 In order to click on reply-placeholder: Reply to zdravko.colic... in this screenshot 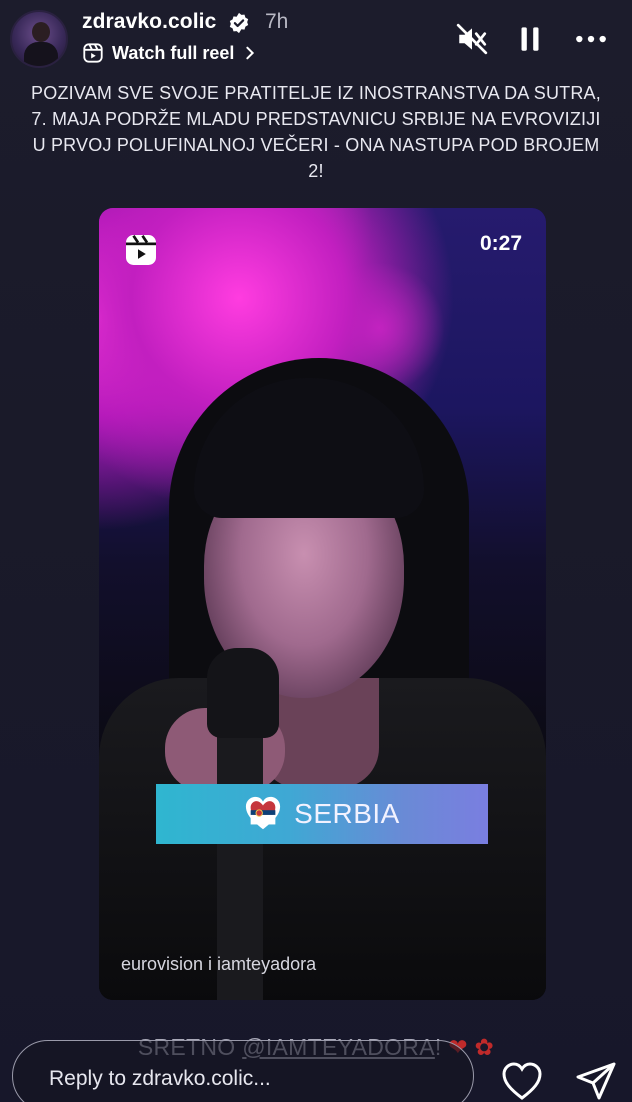, I will do `click(160, 1078)`.